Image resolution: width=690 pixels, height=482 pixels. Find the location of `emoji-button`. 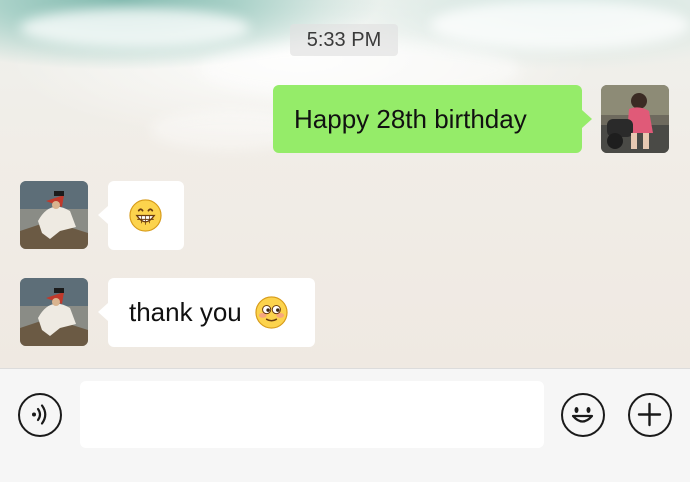

emoji-button is located at coordinates (583, 415).